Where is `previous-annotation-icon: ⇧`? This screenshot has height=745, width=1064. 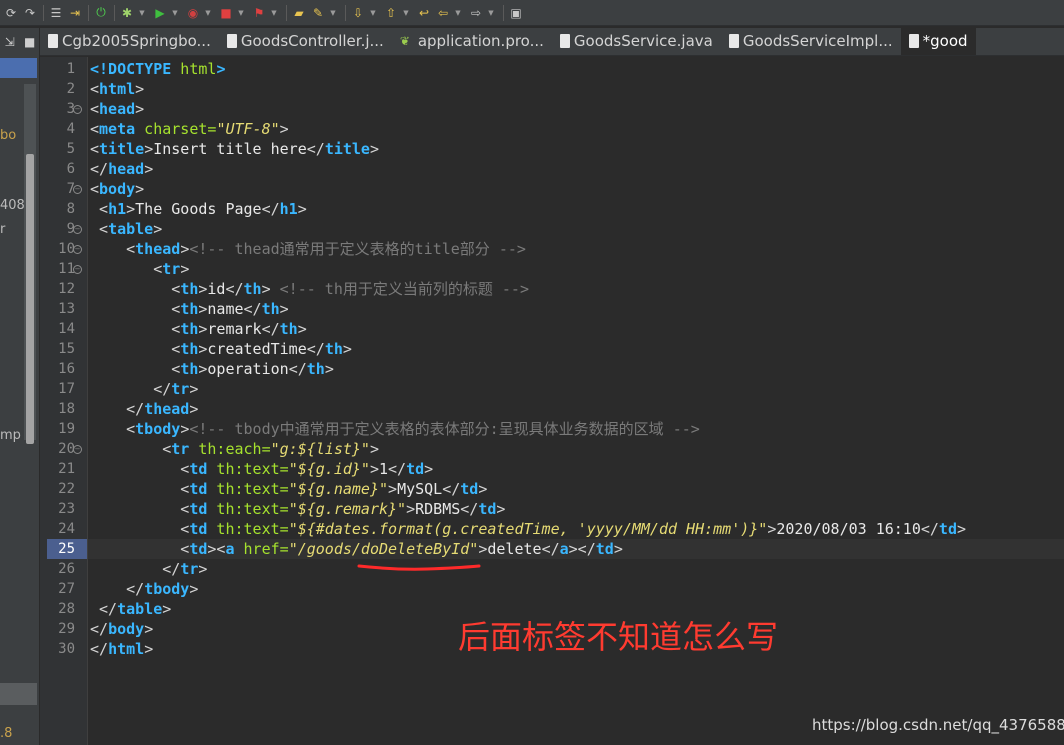
previous-annotation-icon: ⇧ is located at coordinates (391, 13).